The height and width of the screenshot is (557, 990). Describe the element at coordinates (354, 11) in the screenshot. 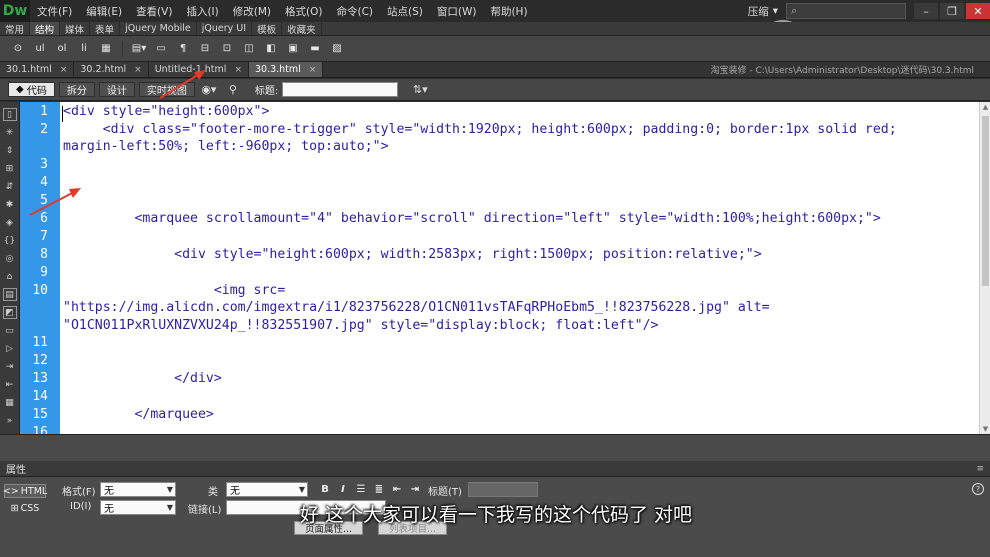

I see `menu-commands: 命令(C)` at that location.